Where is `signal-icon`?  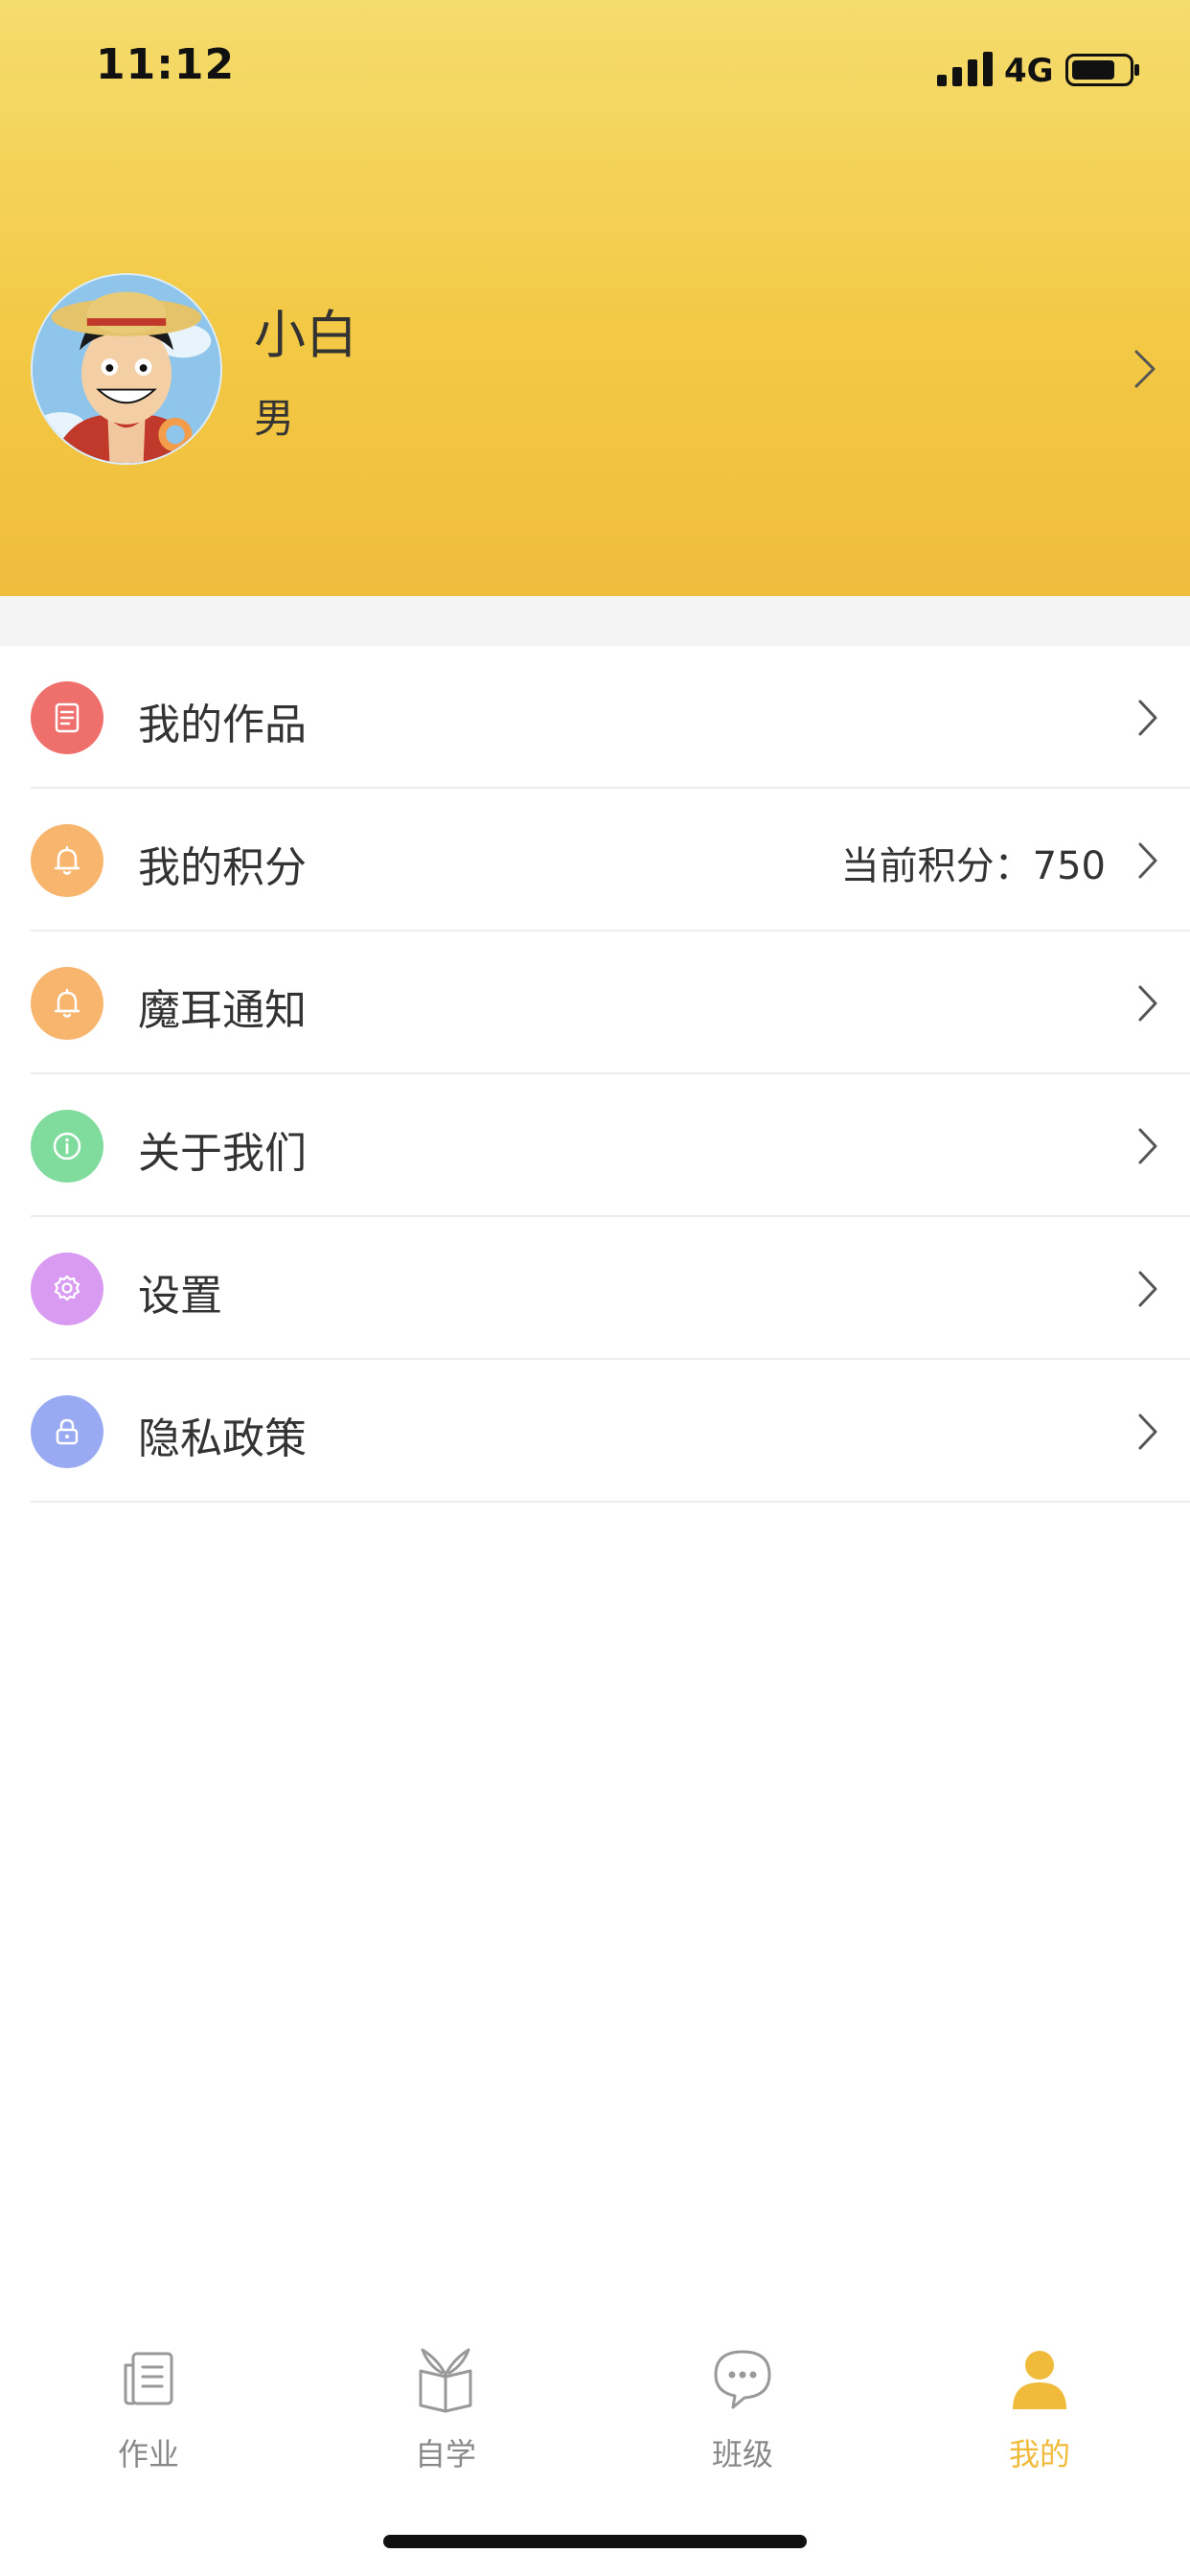 signal-icon is located at coordinates (965, 69).